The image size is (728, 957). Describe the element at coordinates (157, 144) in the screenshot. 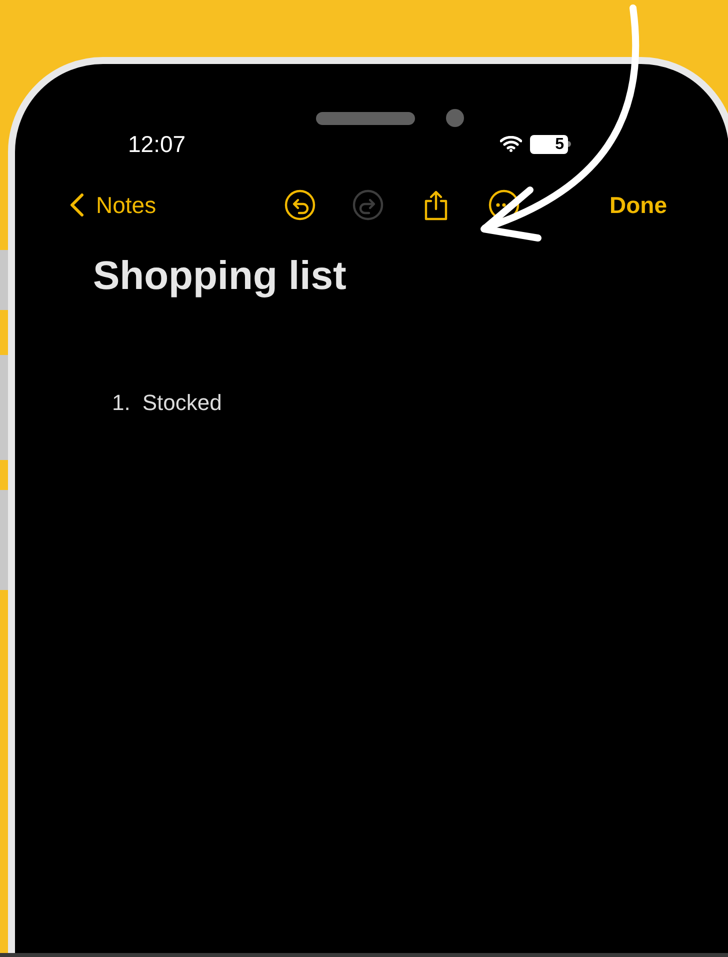

I see `status-time: 12:07` at that location.